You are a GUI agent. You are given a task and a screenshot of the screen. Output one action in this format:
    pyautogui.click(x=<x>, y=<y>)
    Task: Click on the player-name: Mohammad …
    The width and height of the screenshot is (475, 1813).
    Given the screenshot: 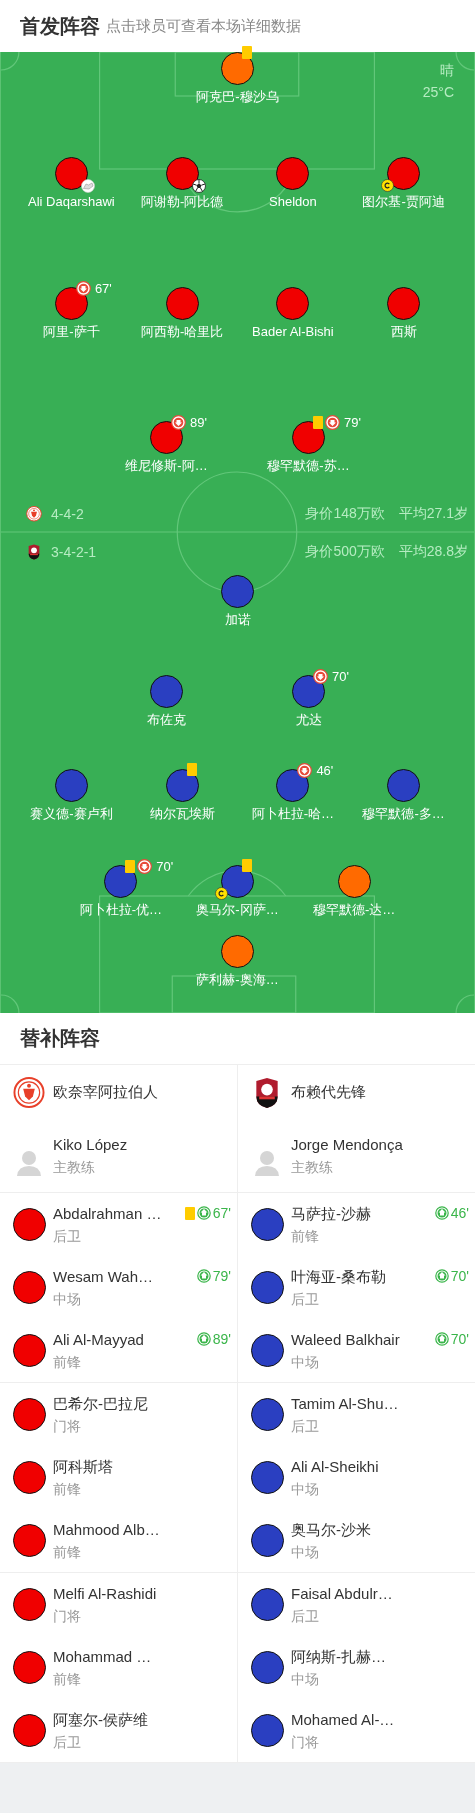 What is the action you would take?
    pyautogui.click(x=102, y=1656)
    